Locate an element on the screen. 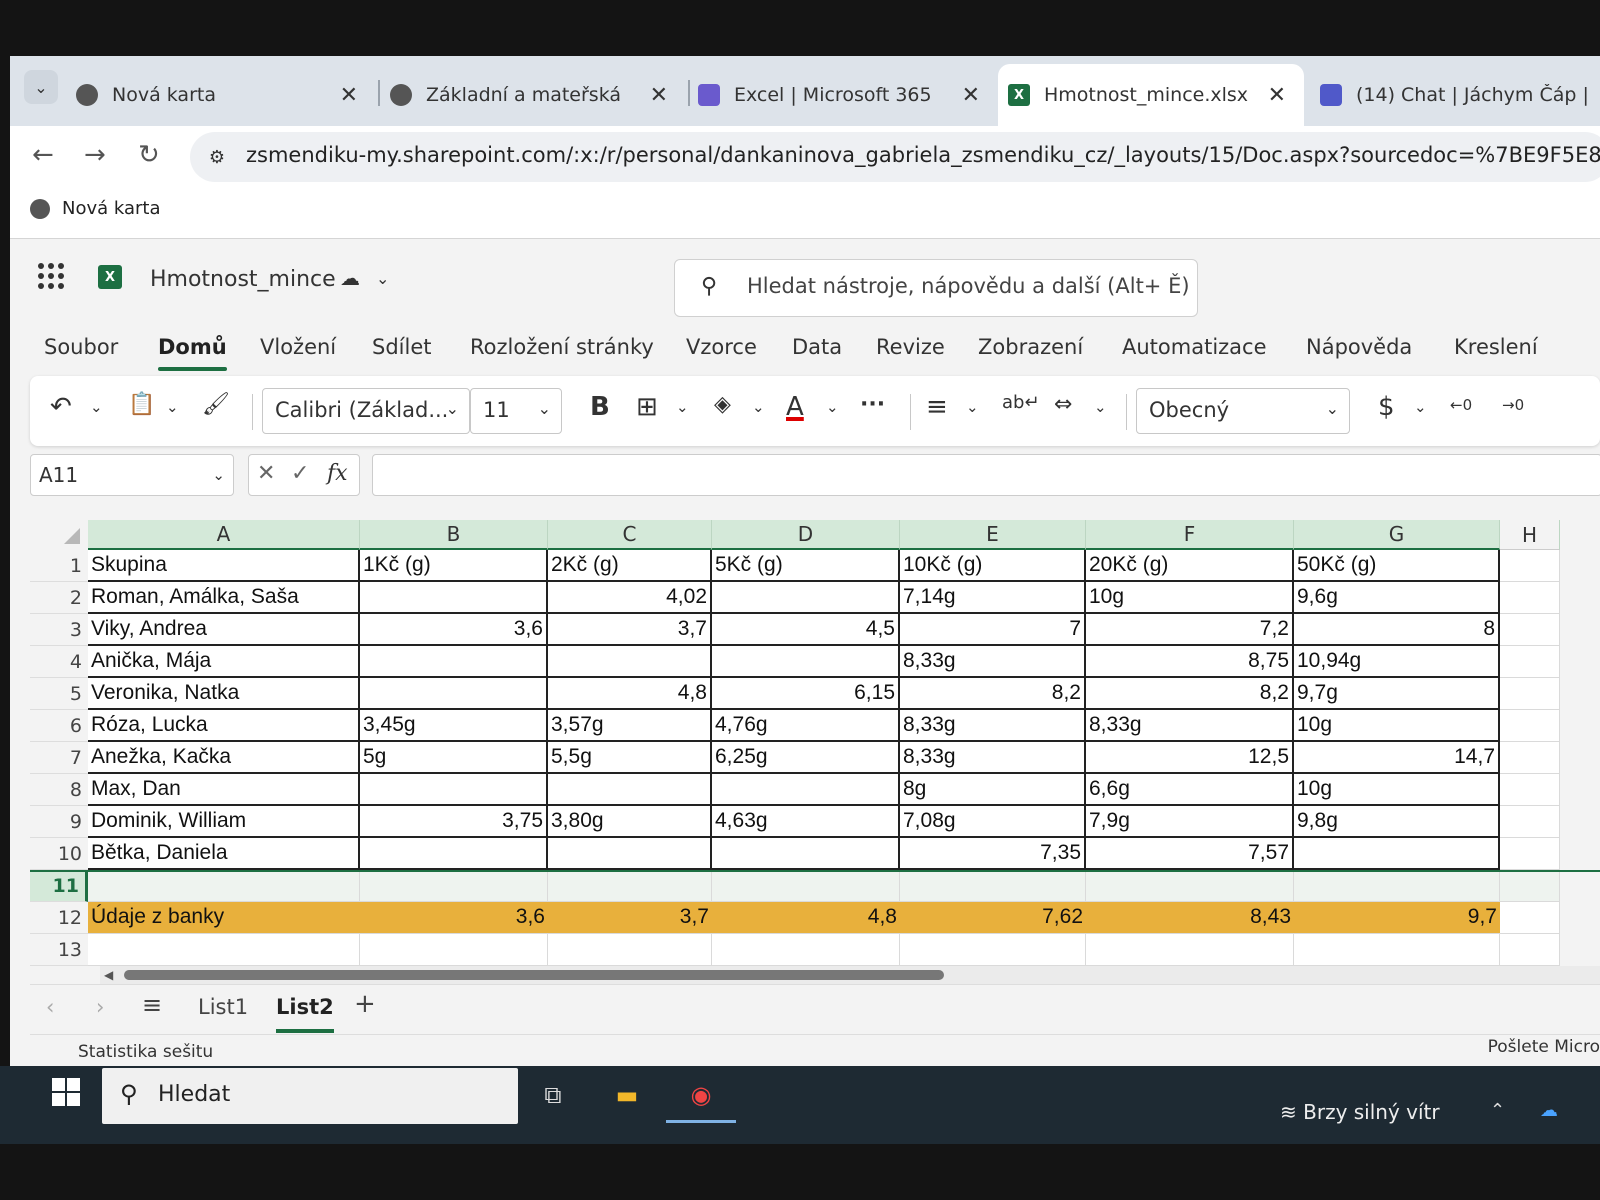 The height and width of the screenshot is (1200, 1600). cell-f8: 6,6g is located at coordinates (1190, 790).